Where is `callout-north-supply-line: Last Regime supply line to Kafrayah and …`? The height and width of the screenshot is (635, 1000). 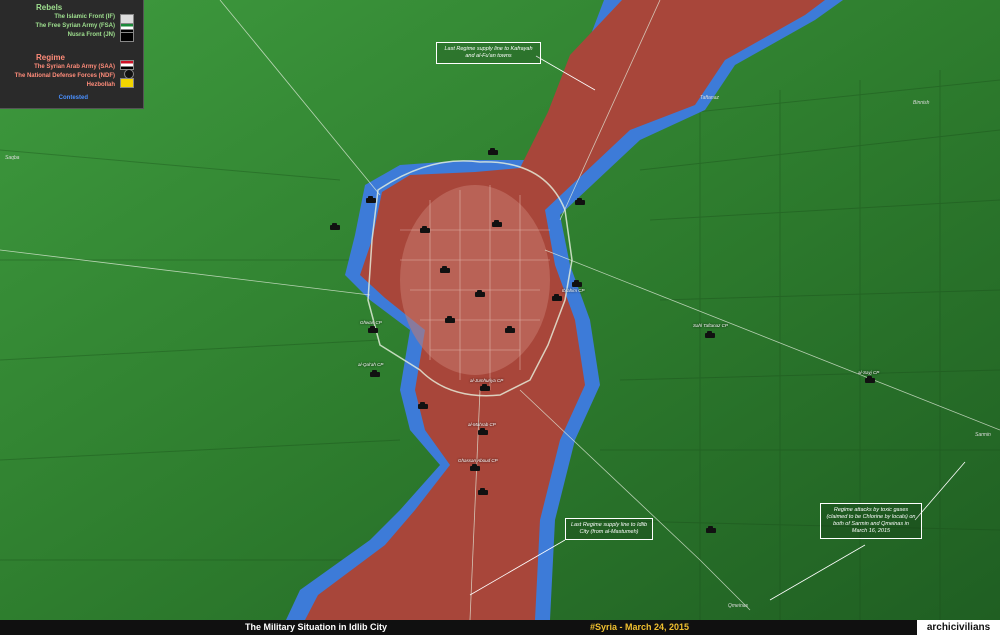 callout-north-supply-line: Last Regime supply line to Kafrayah and … is located at coordinates (488, 53).